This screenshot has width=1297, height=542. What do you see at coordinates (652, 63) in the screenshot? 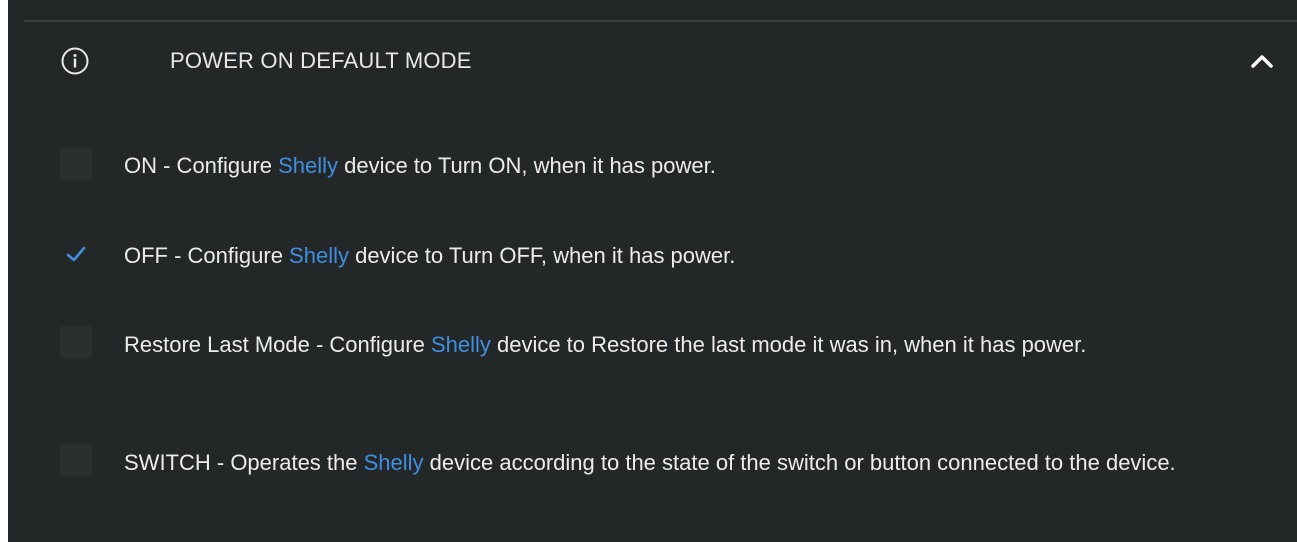
I see `section-header: POWER ON DEFAULT MODE` at bounding box center [652, 63].